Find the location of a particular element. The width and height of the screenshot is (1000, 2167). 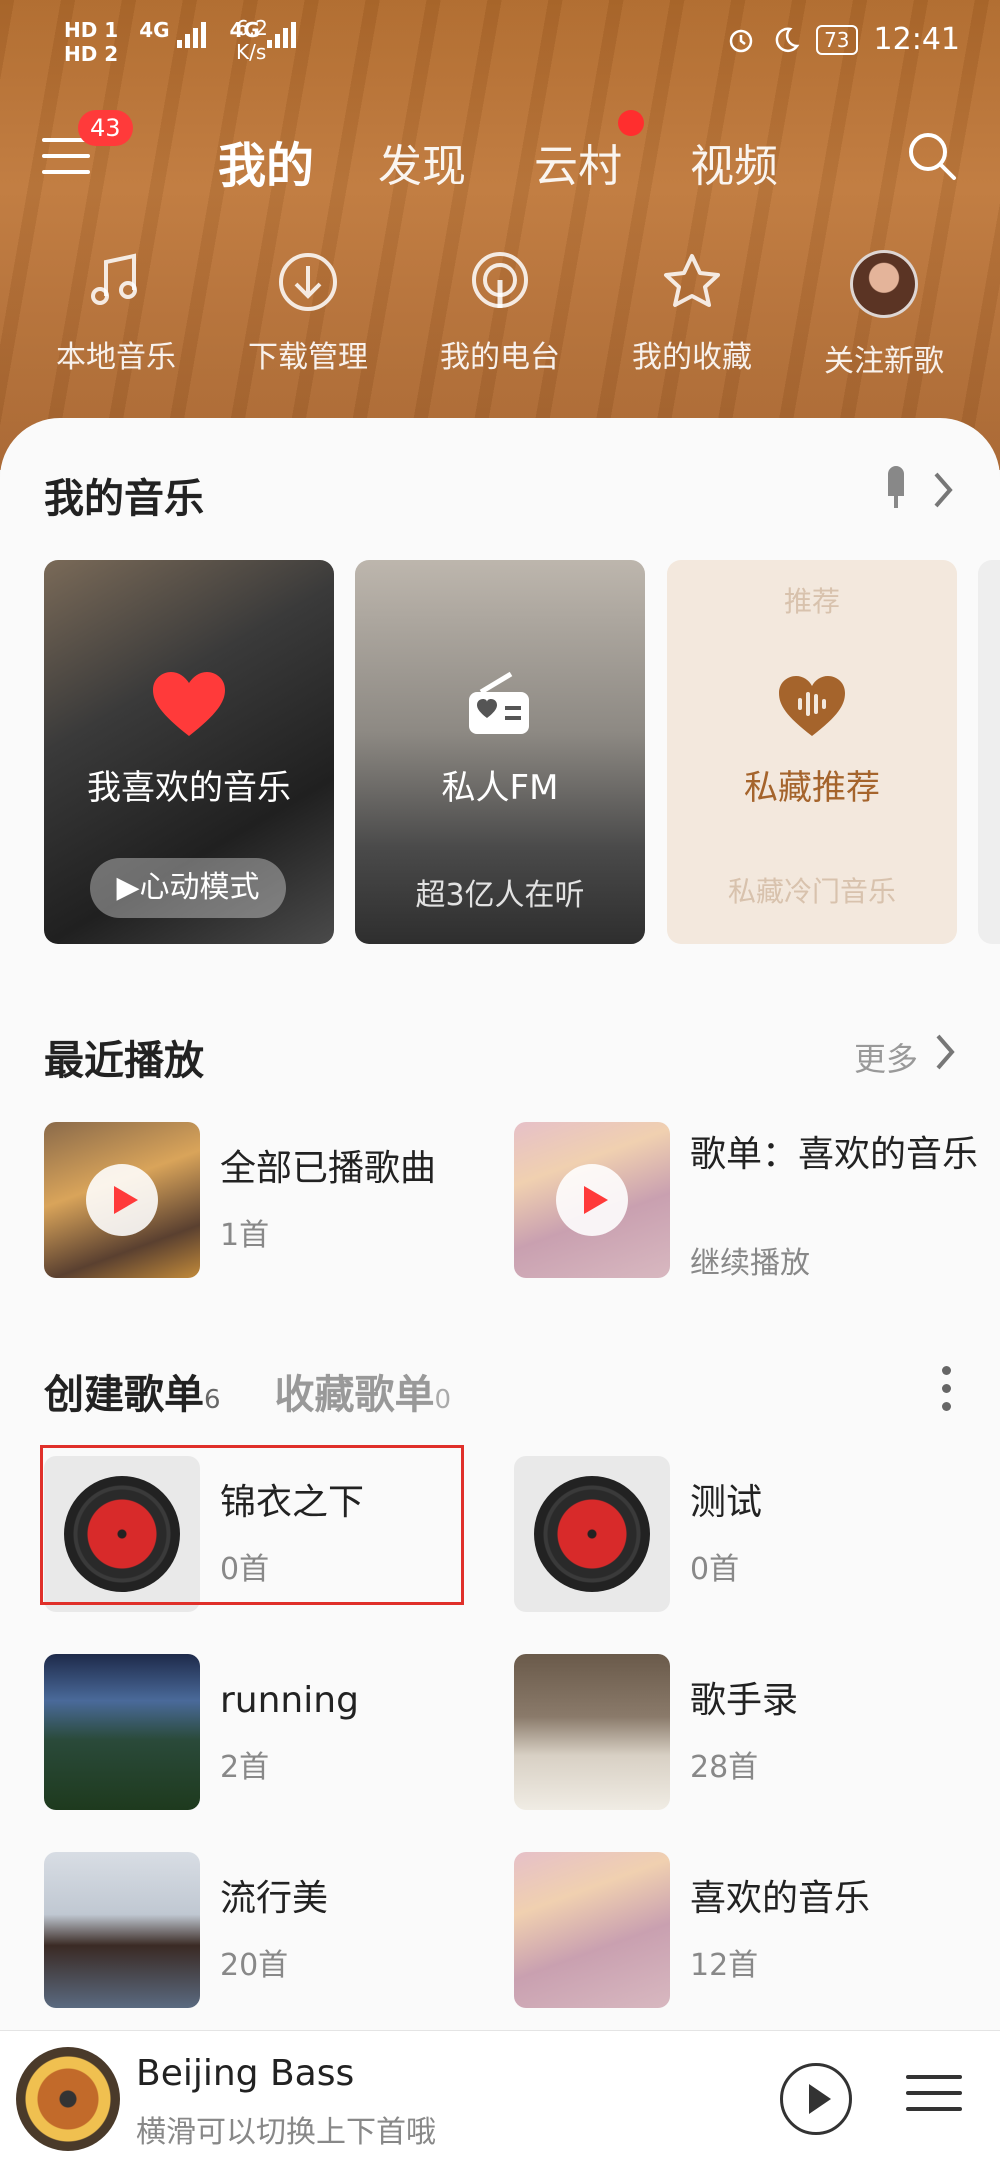

popsicle-icon is located at coordinates (896, 488).